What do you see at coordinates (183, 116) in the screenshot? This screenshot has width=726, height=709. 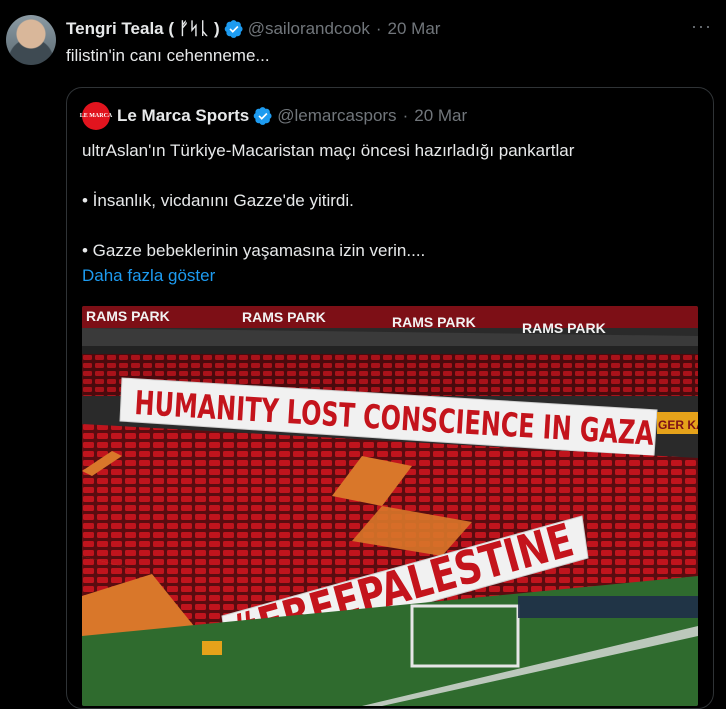 I see `quoted-author-name: Le Marca Sports` at bounding box center [183, 116].